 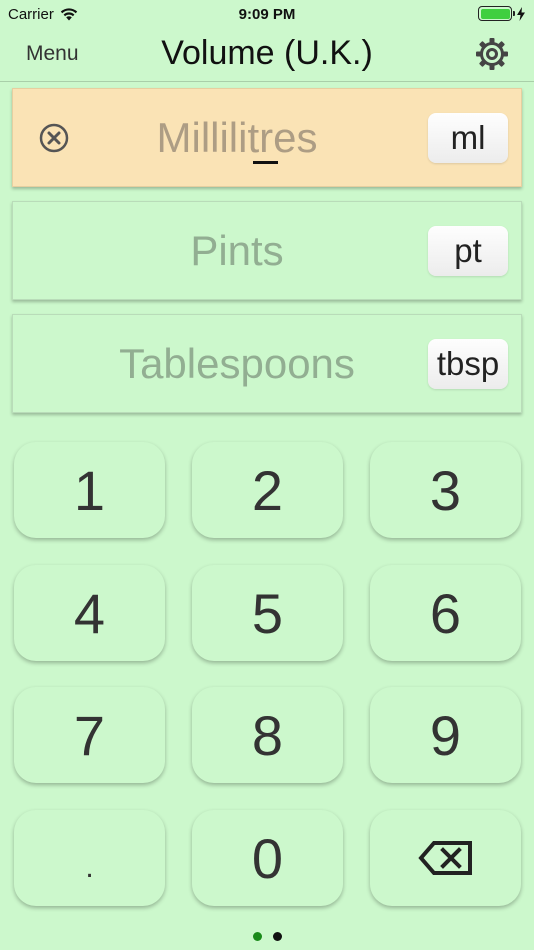 I want to click on unit-label: Pints, so click(x=237, y=250).